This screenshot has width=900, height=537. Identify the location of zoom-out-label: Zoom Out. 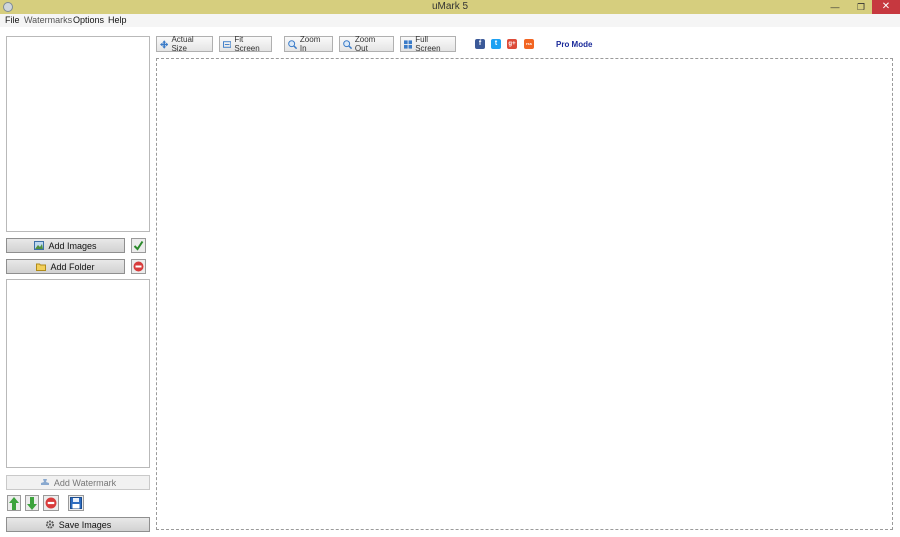
(365, 44).